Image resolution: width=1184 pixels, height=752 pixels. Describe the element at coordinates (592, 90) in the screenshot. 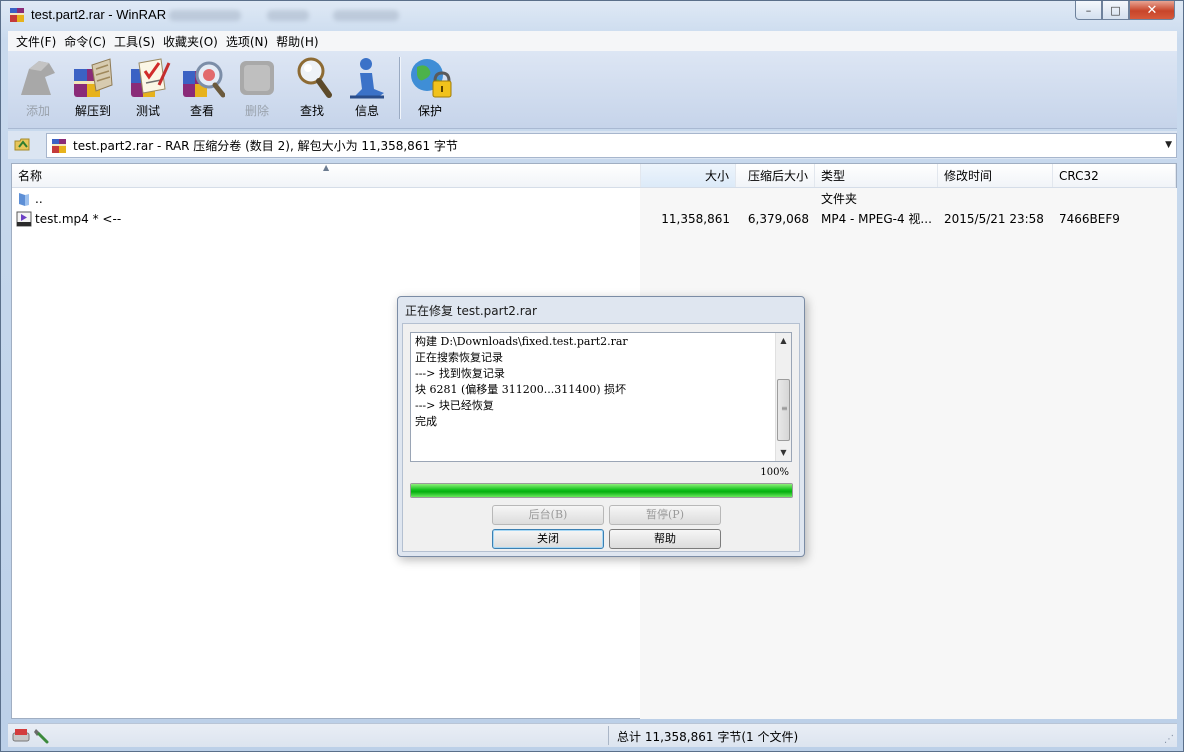

I see `toolbar: 添加 解压到 测试 查看 删除 查找 信息 保护` at that location.